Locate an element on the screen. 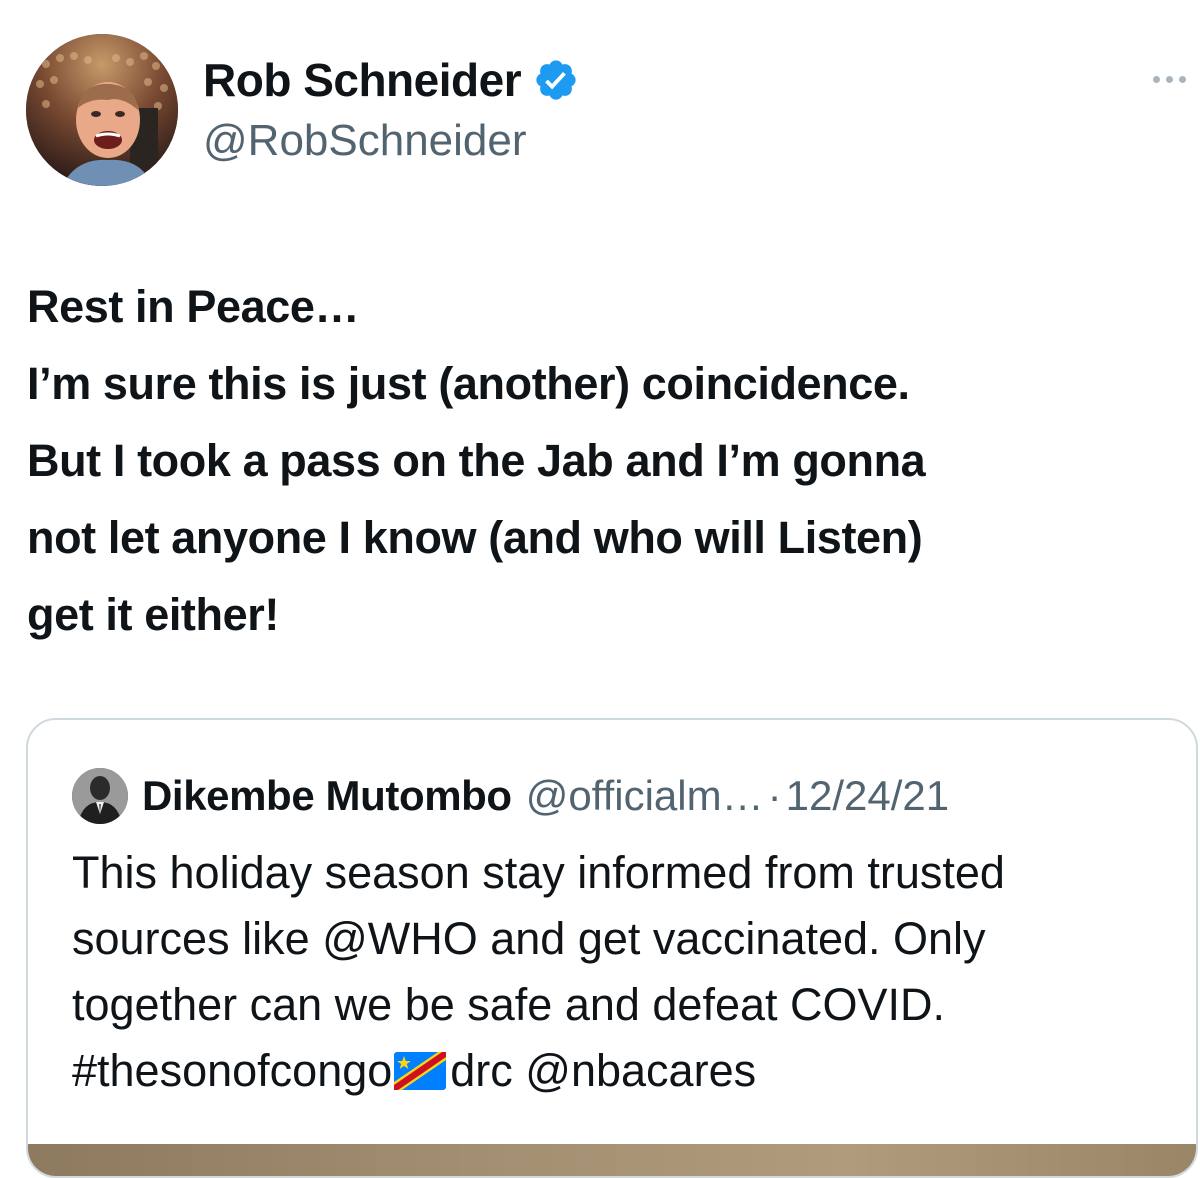 The width and height of the screenshot is (1200, 1178). quoted-text-line: #thesonofcongo drc @nbacares is located at coordinates (627, 1071).